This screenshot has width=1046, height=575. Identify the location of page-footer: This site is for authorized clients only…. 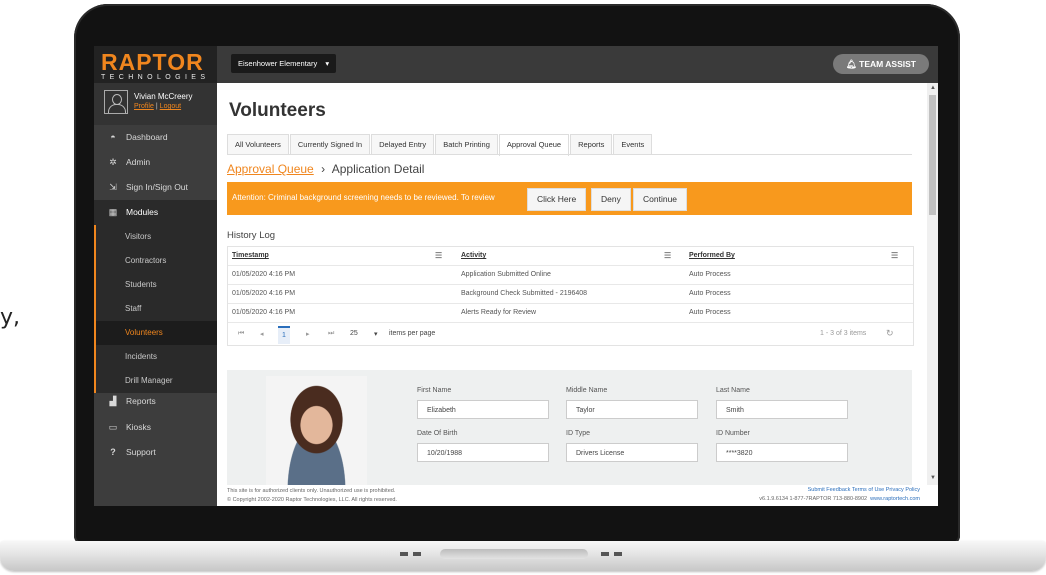
(577, 495).